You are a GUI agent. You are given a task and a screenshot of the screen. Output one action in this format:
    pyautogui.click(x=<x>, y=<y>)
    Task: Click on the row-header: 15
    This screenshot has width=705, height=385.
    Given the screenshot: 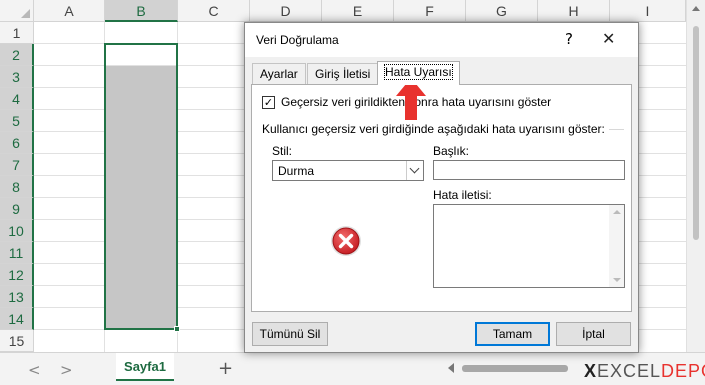 What is the action you would take?
    pyautogui.click(x=17, y=341)
    